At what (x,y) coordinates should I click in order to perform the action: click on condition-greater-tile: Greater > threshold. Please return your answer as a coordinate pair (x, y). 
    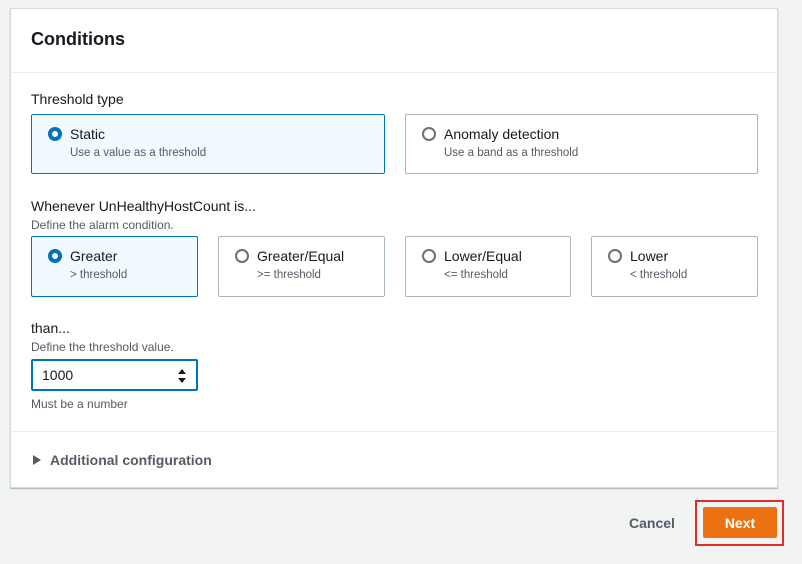
    Looking at the image, I should click on (114, 266).